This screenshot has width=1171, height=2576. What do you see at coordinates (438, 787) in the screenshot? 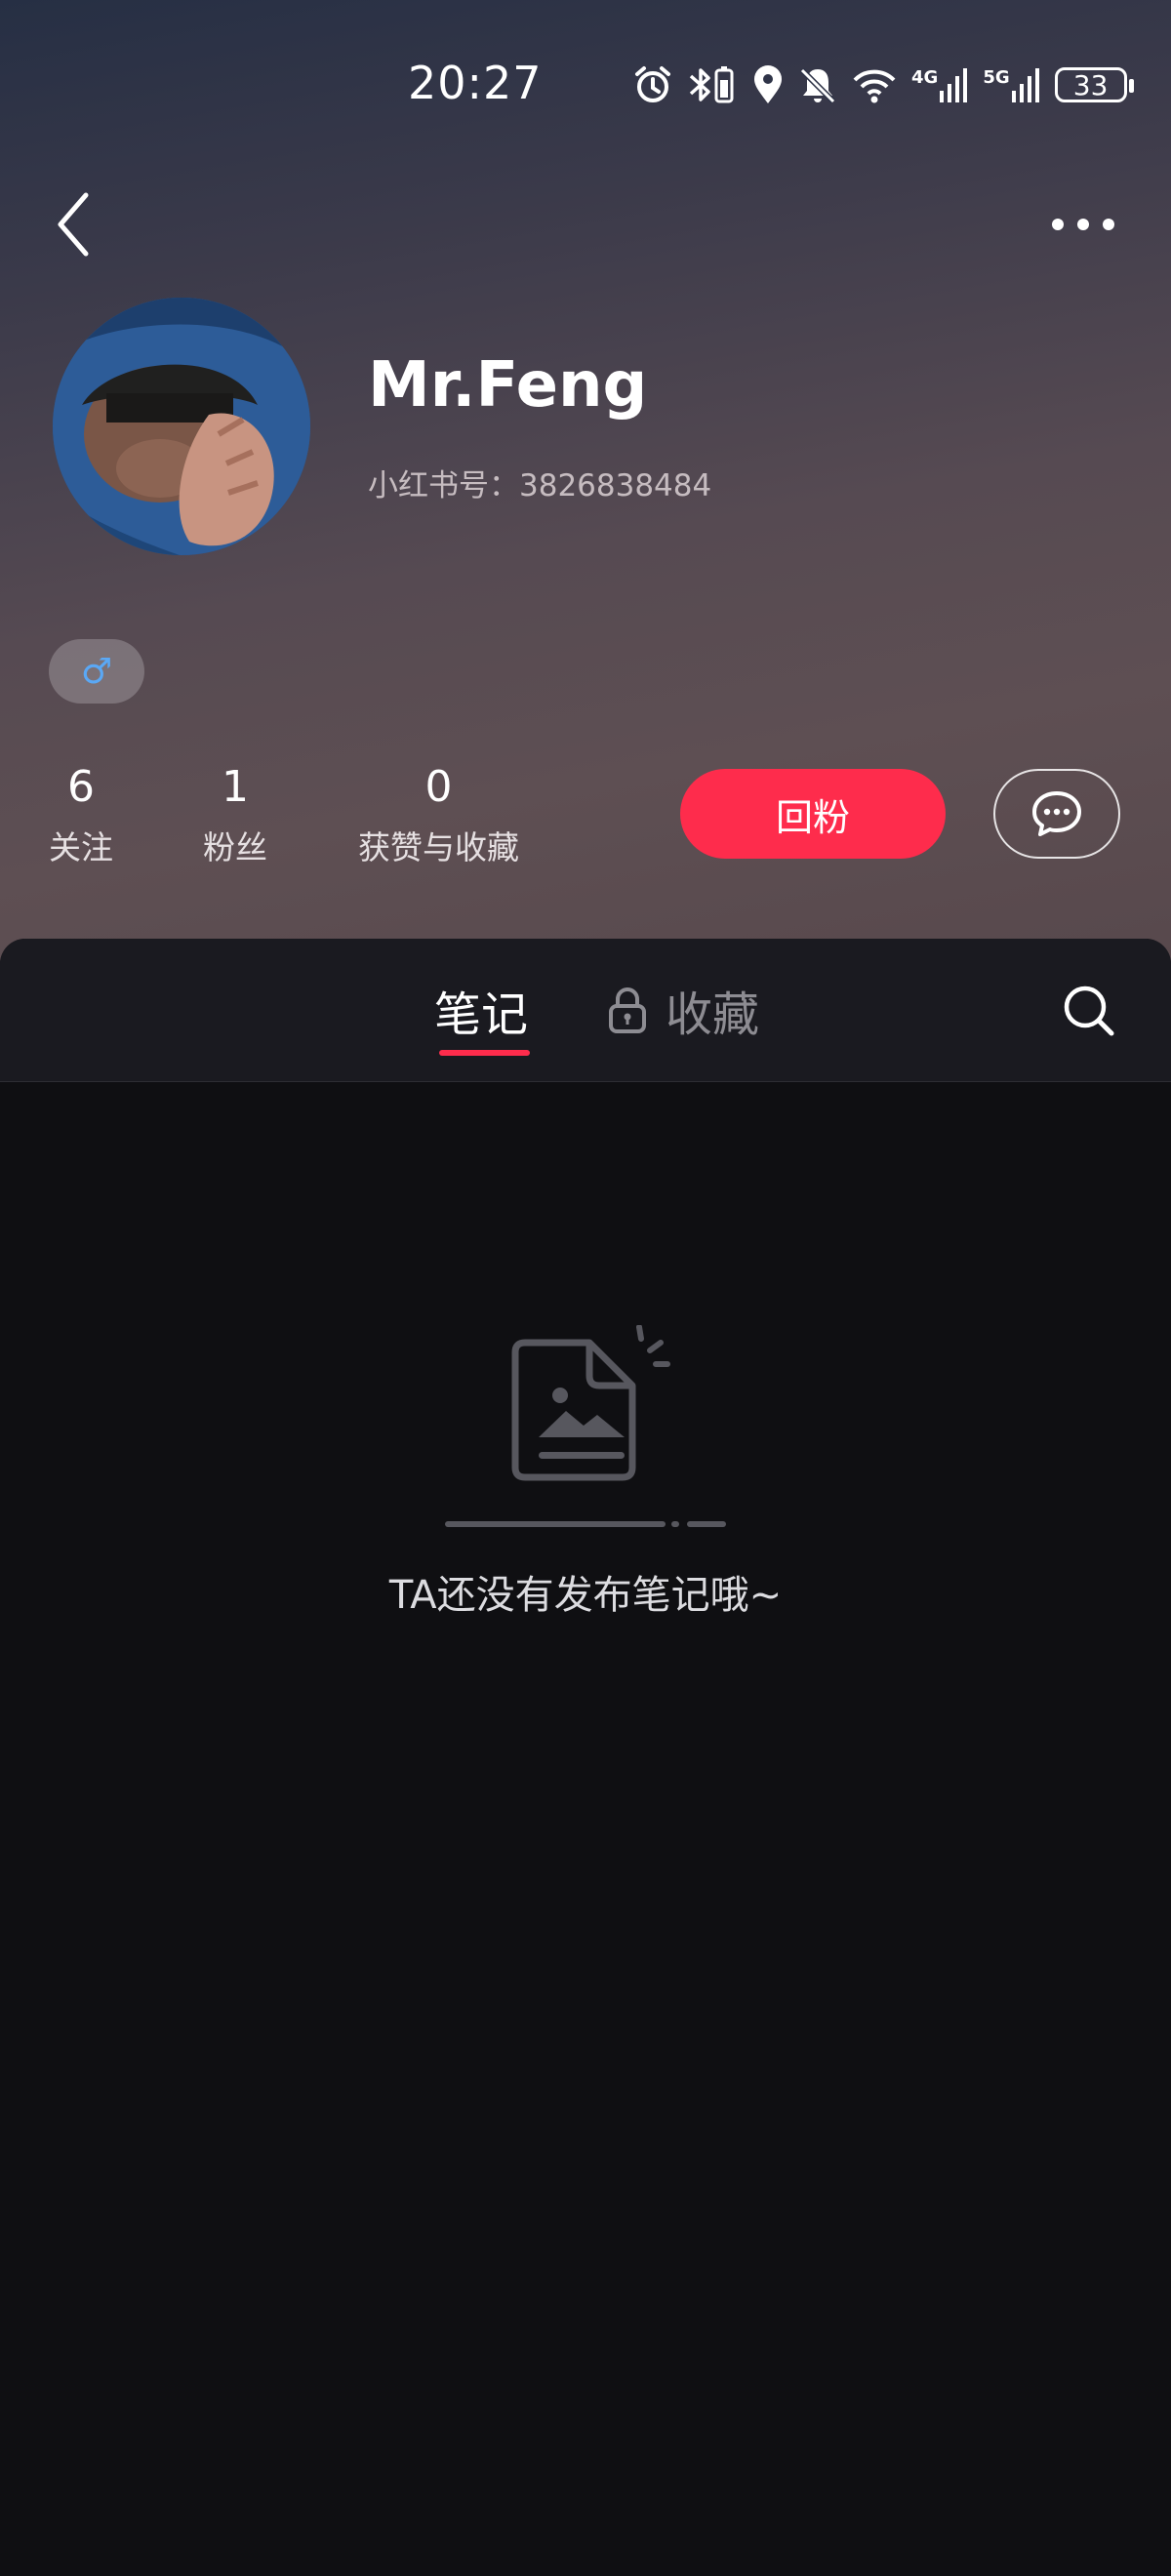
I see `stat-likes-count: 0` at bounding box center [438, 787].